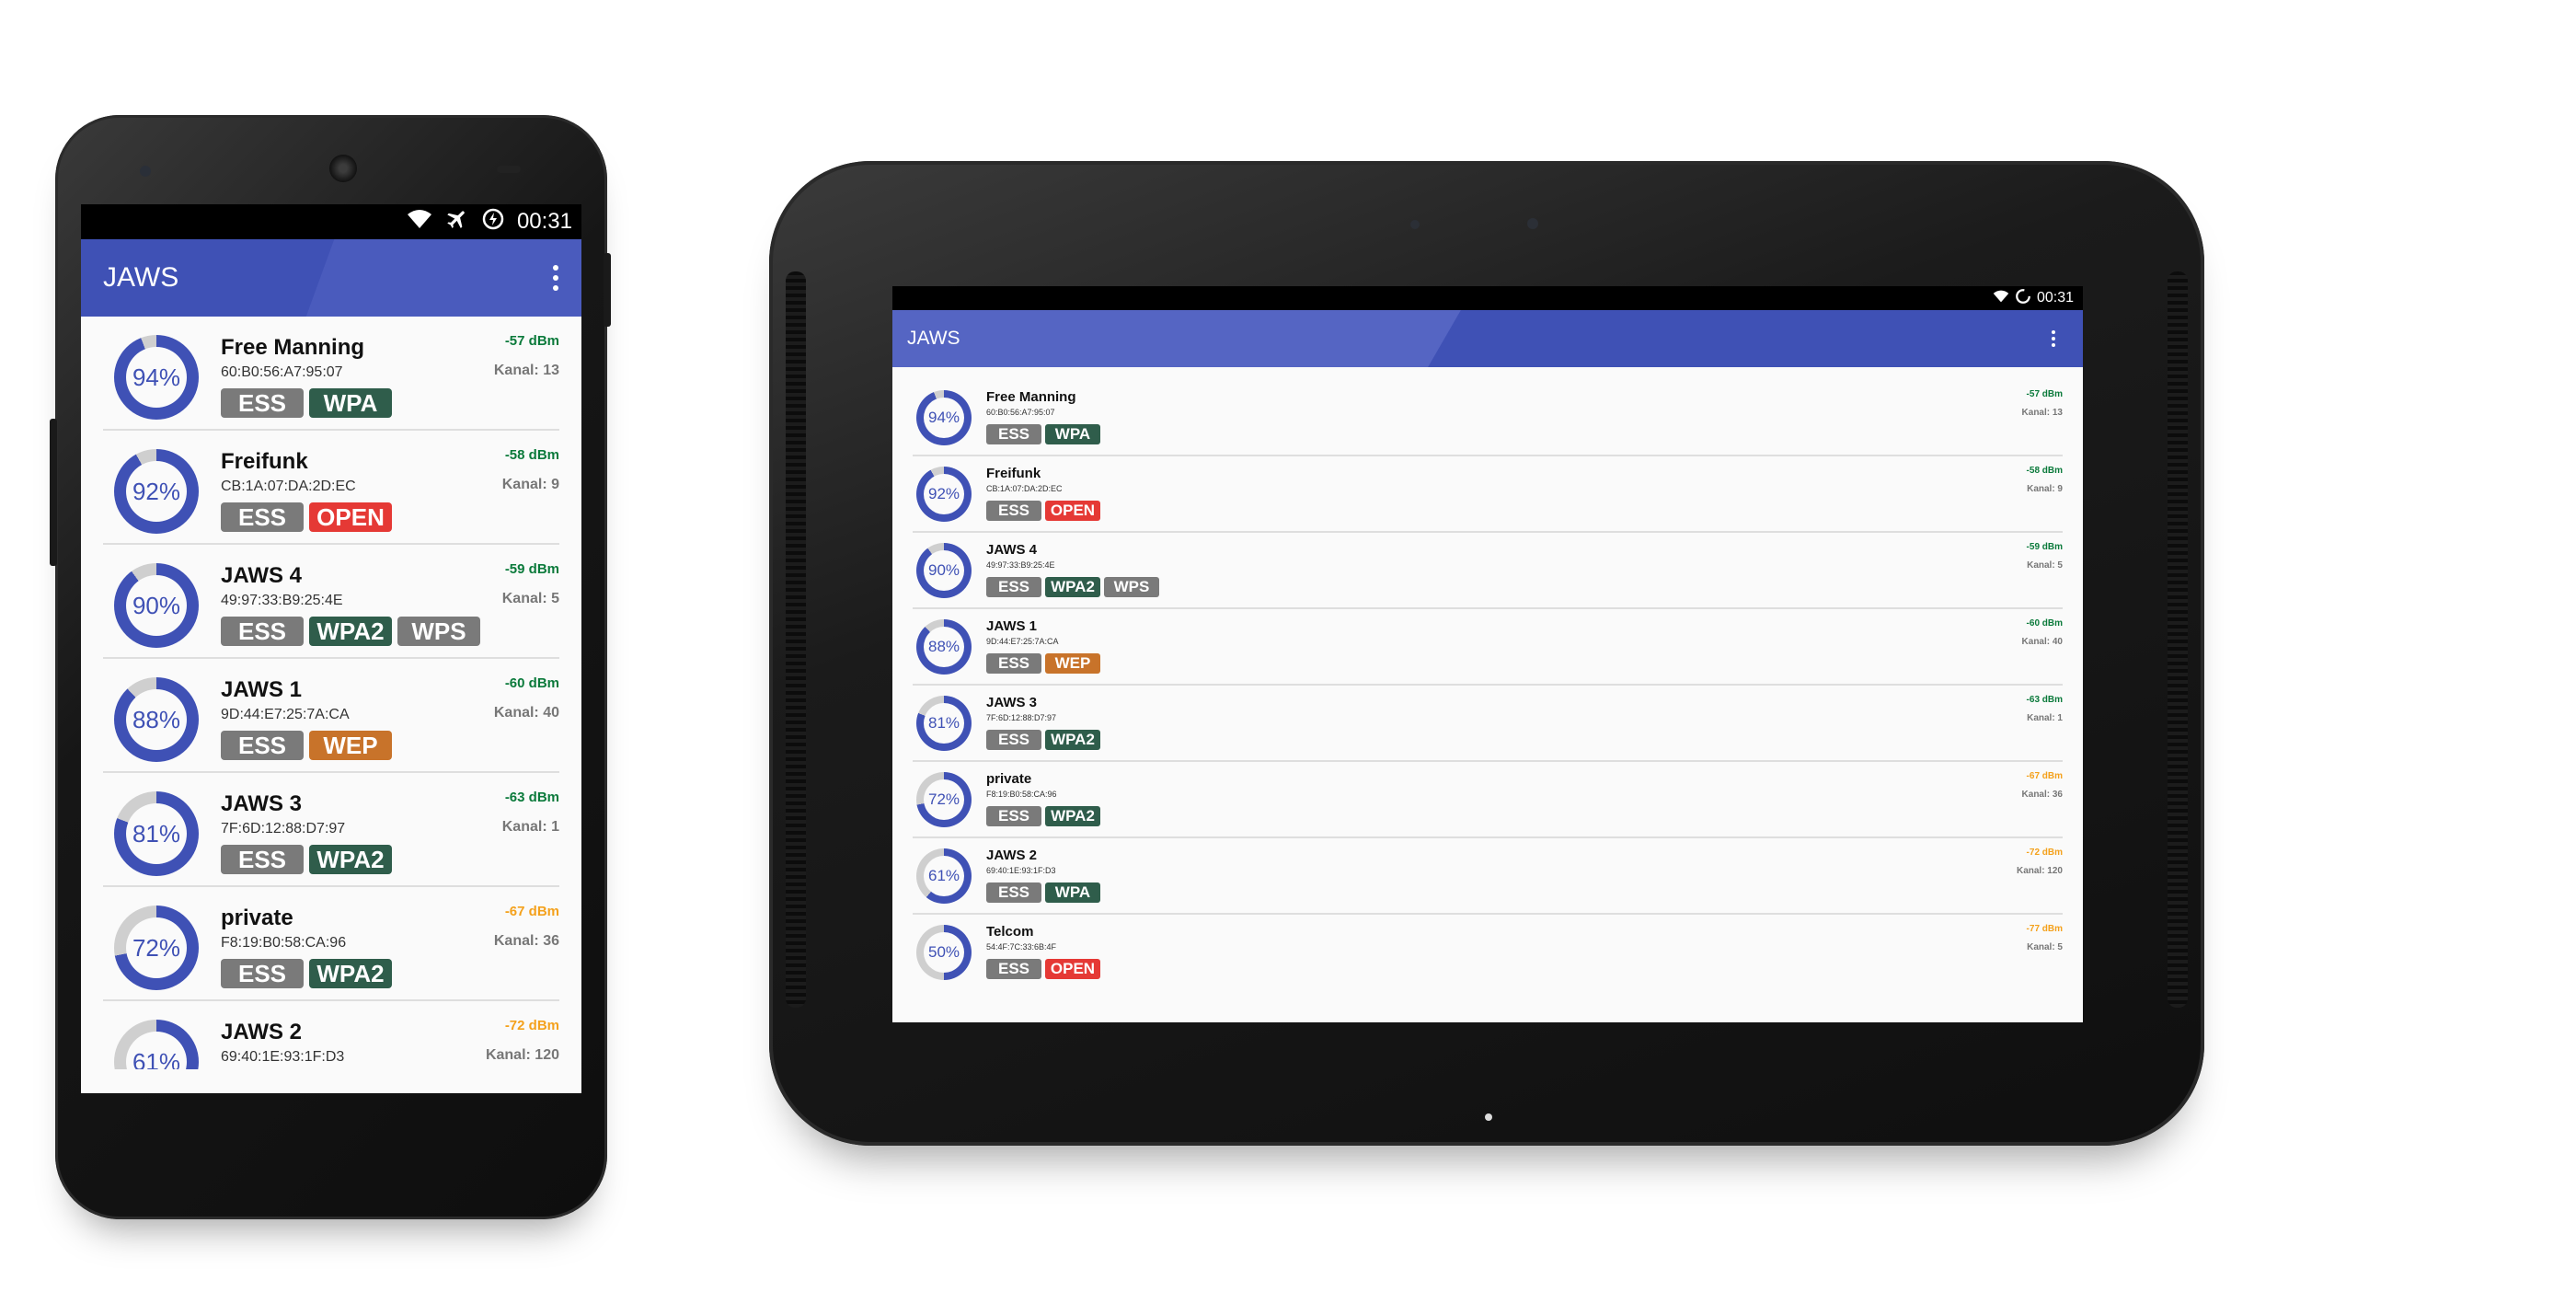 This screenshot has width=2576, height=1315. What do you see at coordinates (350, 403) in the screenshot?
I see `badge-wpa: WPA` at bounding box center [350, 403].